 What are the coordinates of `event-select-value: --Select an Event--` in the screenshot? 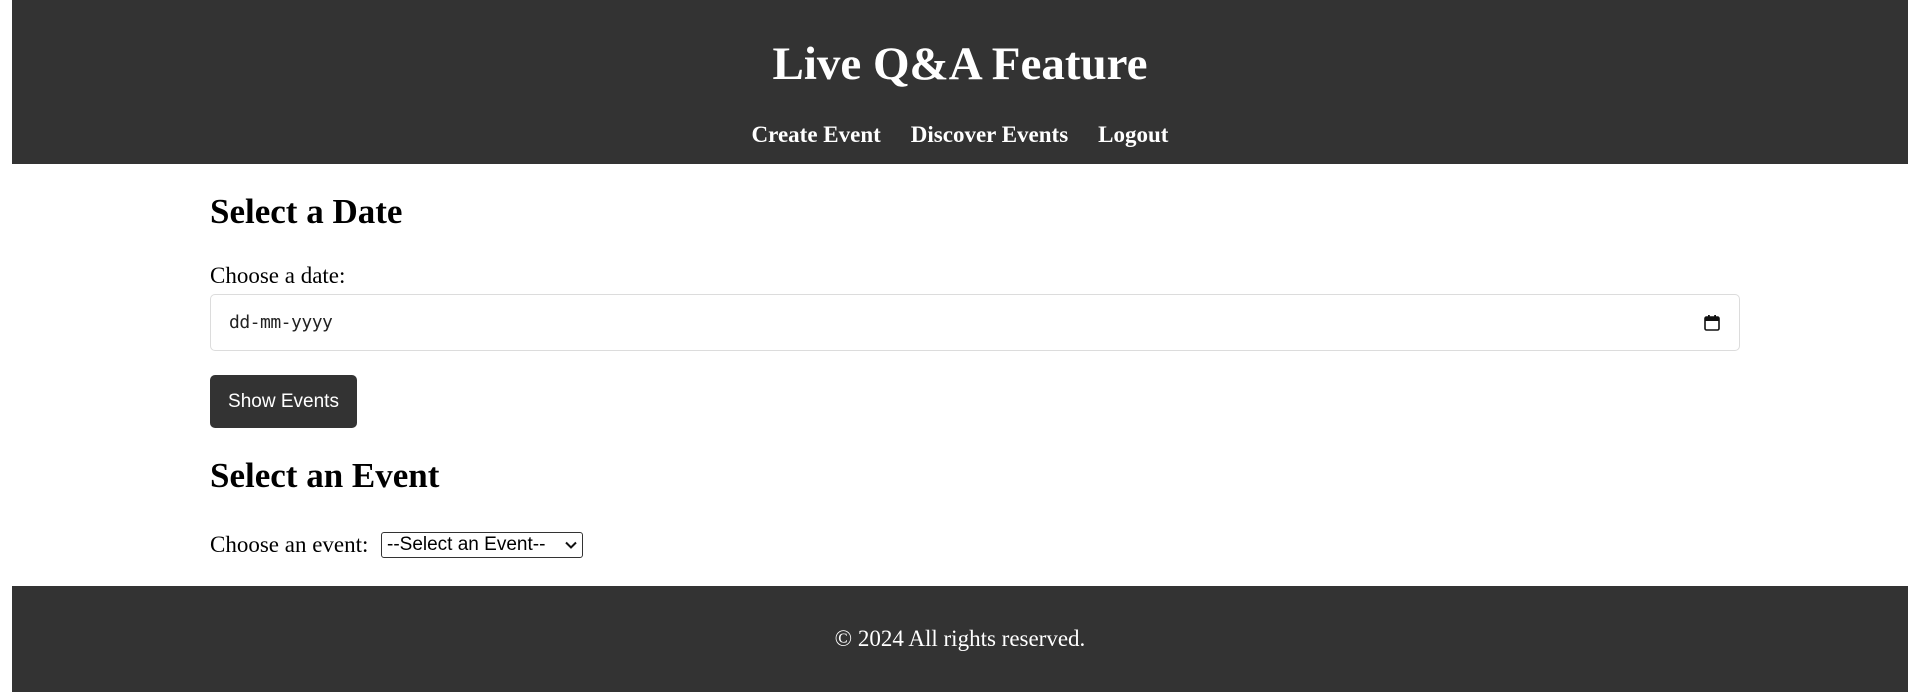 It's located at (466, 544).